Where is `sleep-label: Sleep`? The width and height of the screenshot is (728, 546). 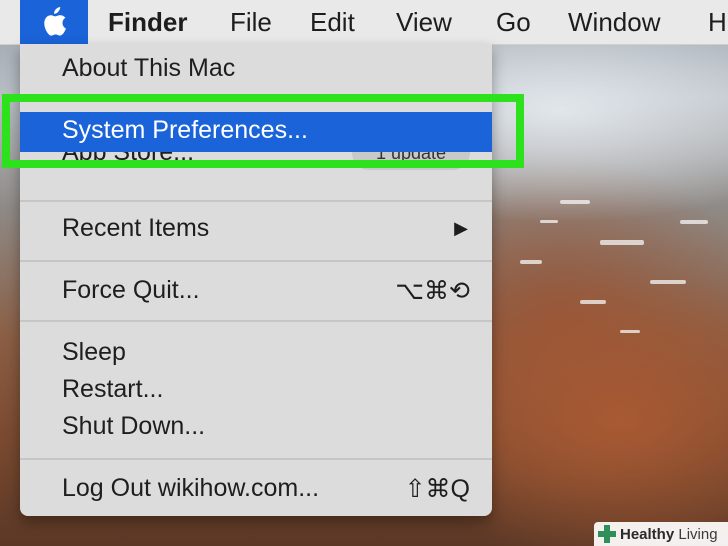
sleep-label: Sleep is located at coordinates (94, 352).